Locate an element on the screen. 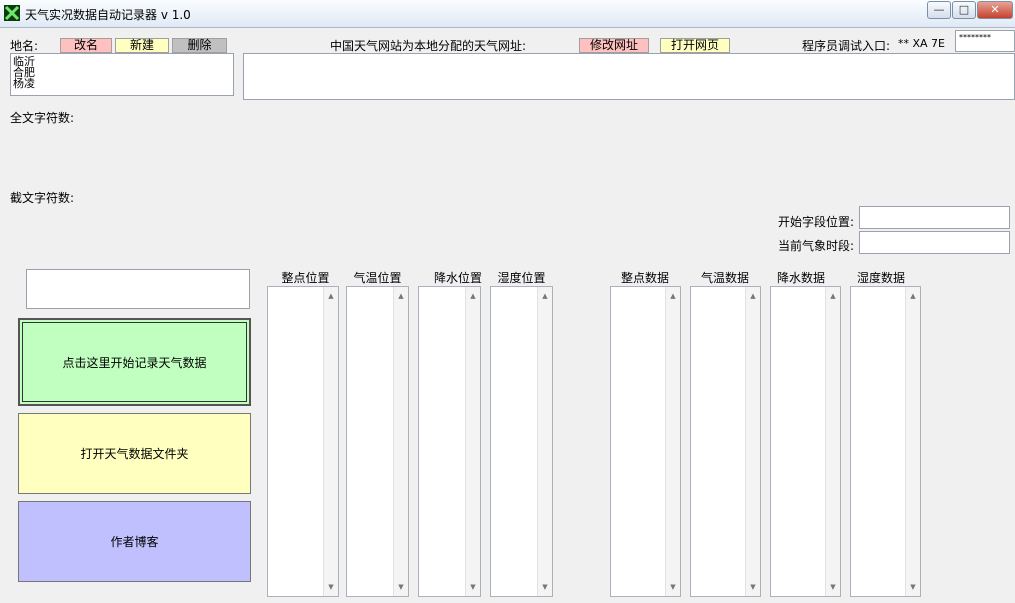  list-item: 临沂 is located at coordinates (122, 61).